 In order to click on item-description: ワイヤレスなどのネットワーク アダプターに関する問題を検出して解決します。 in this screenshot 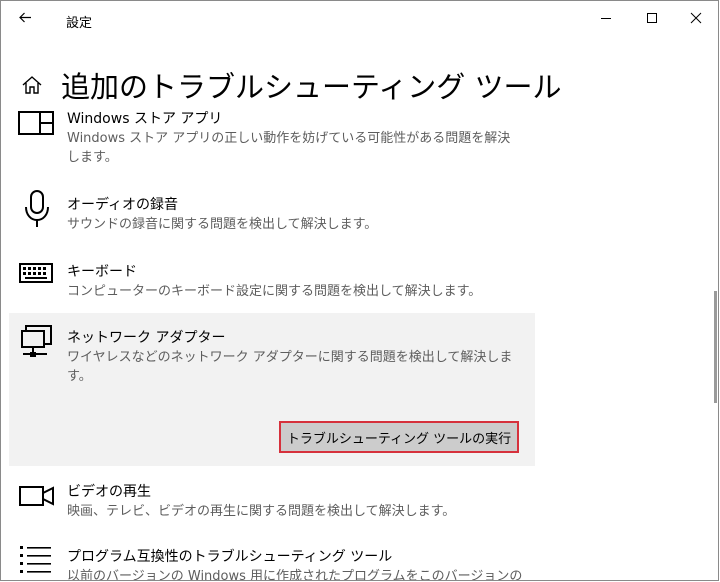, I will do `click(290, 367)`.